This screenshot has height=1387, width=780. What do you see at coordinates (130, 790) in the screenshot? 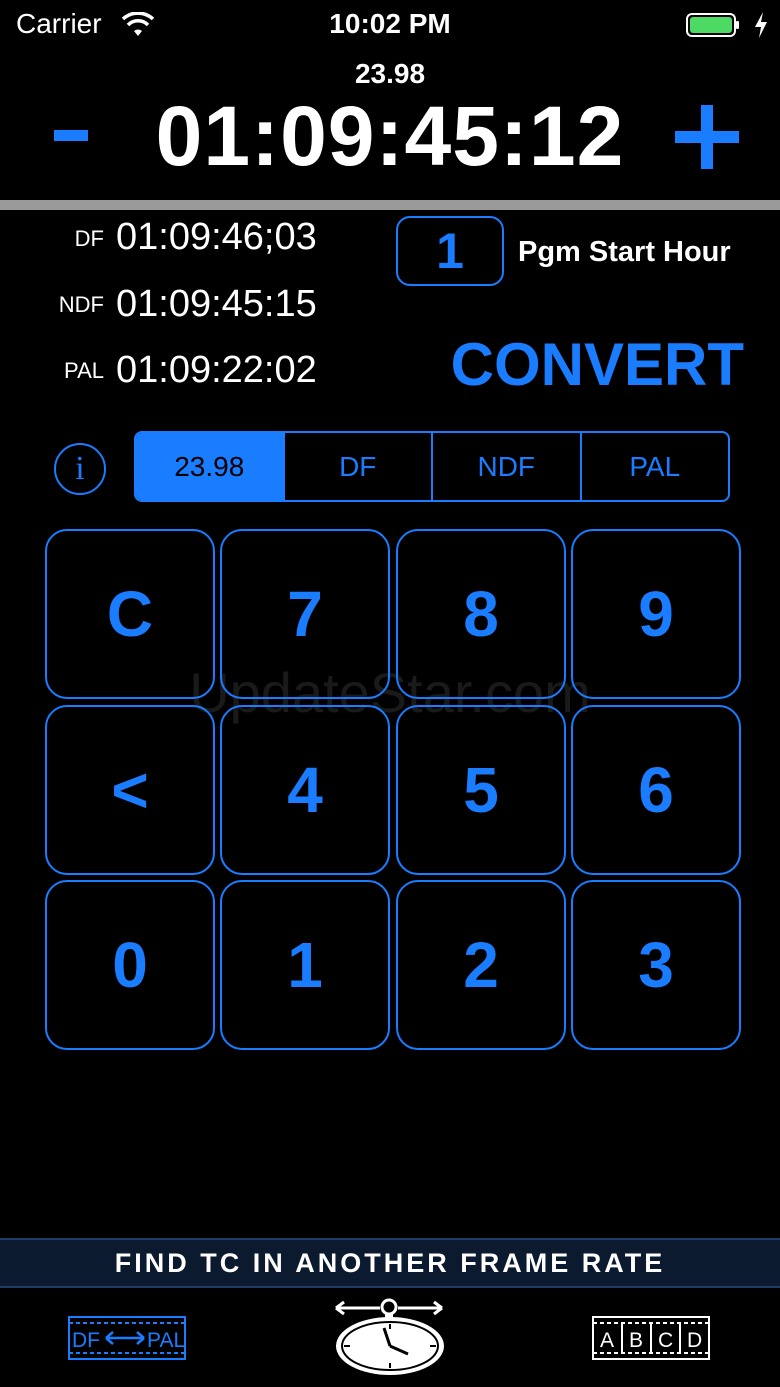
I see `key-backspace: <` at bounding box center [130, 790].